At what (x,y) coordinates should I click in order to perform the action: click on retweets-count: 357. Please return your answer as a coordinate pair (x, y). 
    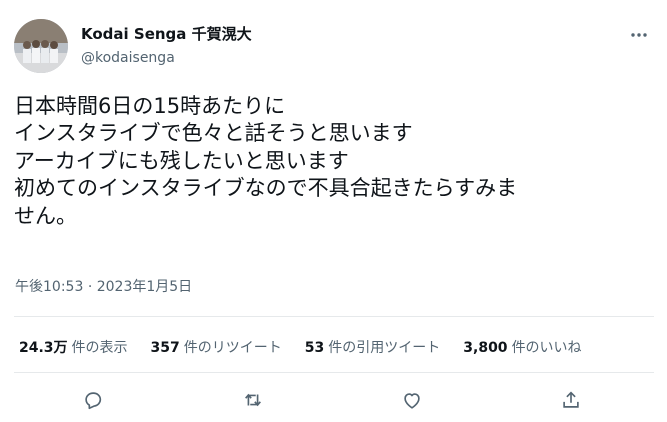
    Looking at the image, I should click on (165, 348).